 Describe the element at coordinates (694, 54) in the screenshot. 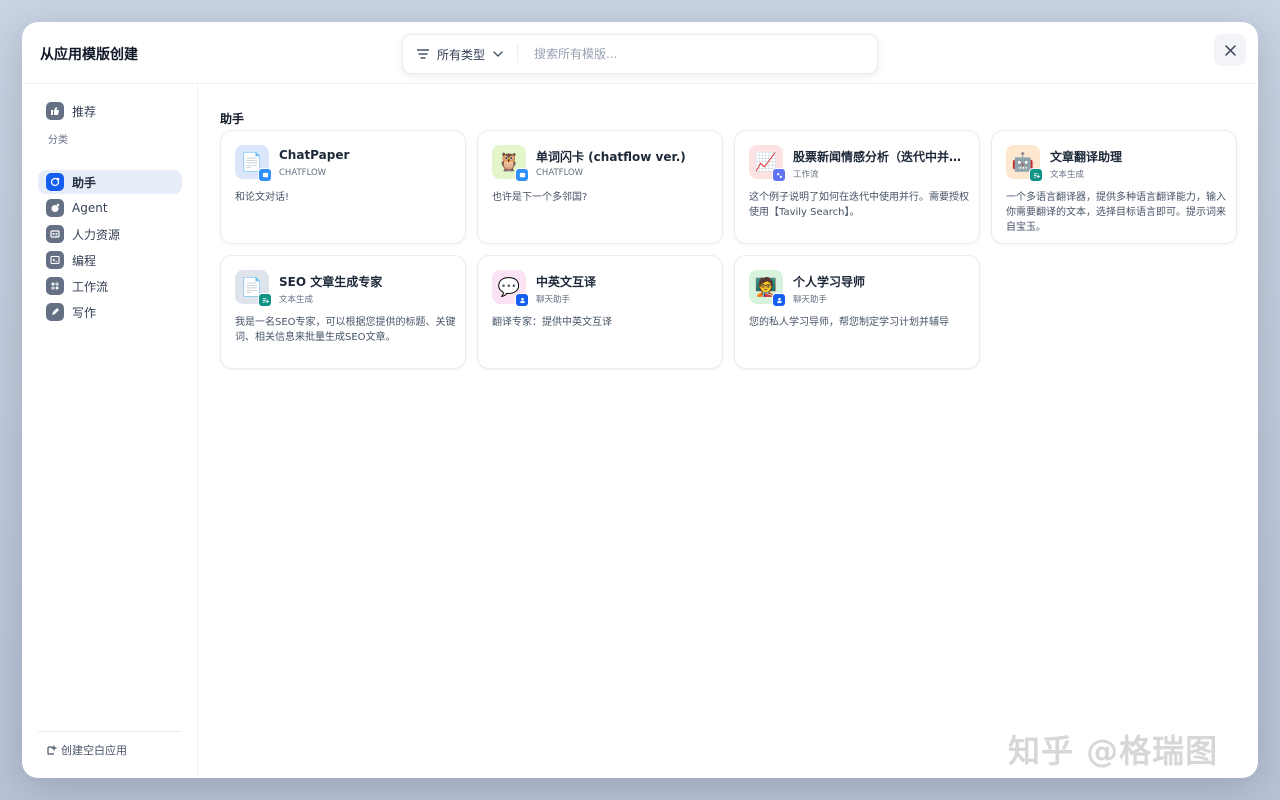

I see `template-search-input` at that location.